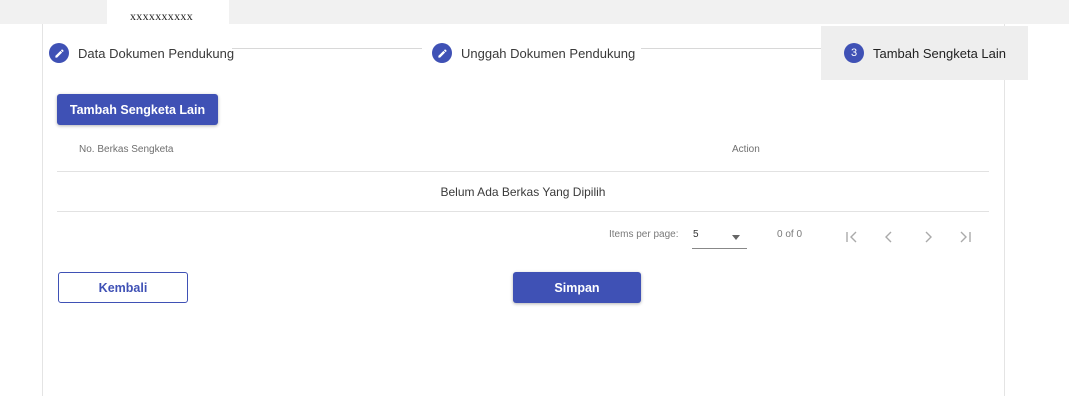  I want to click on column-header-no-berkas: No. Berkas Sengketa, so click(126, 149).